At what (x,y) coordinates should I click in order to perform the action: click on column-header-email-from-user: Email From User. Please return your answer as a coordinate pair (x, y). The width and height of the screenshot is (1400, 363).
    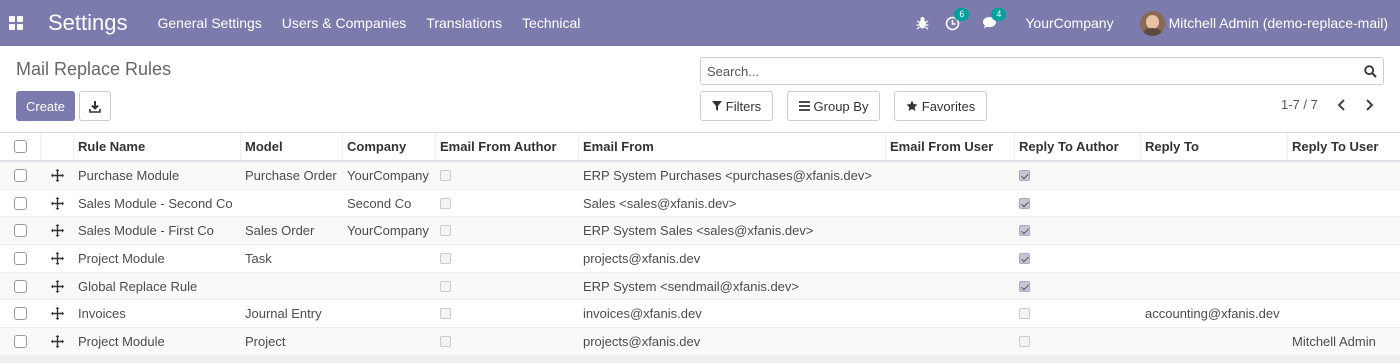
    Looking at the image, I should click on (950, 146).